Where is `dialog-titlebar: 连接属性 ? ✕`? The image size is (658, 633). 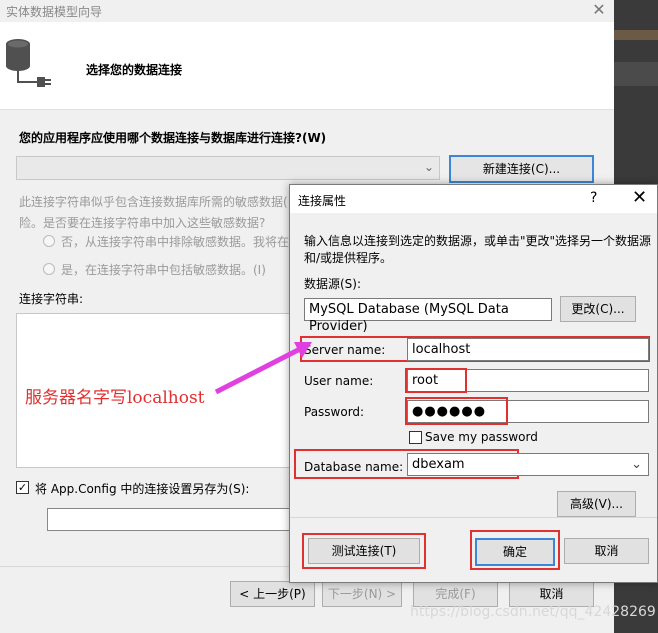
dialog-titlebar: 连接属性 ? ✕ is located at coordinates (473, 199).